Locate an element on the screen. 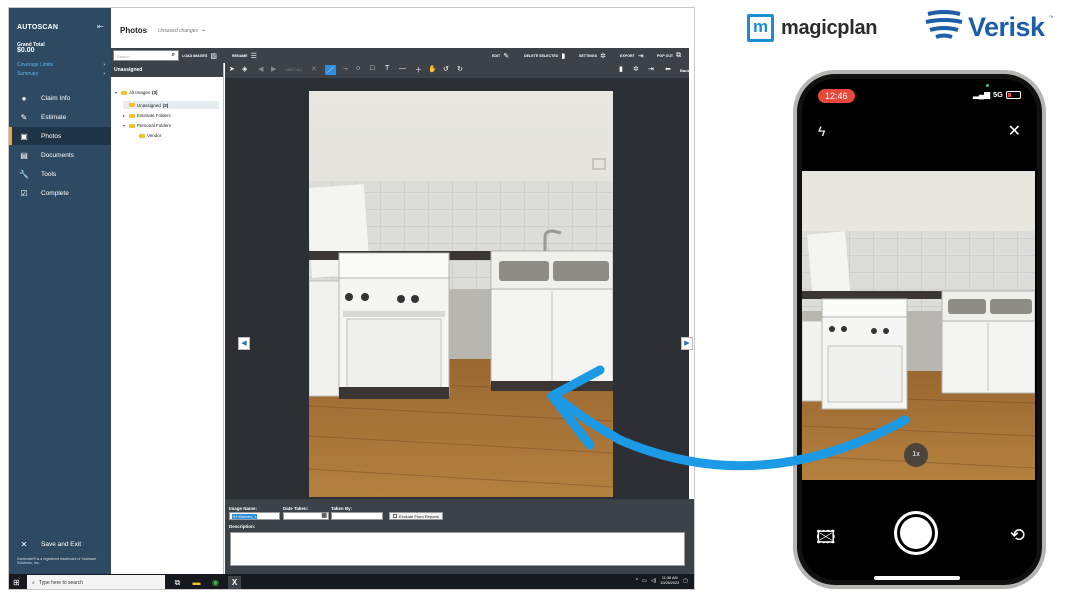 This screenshot has width=1067, height=601. nav-claim-info: ● Claim Info is located at coordinates (60, 98).